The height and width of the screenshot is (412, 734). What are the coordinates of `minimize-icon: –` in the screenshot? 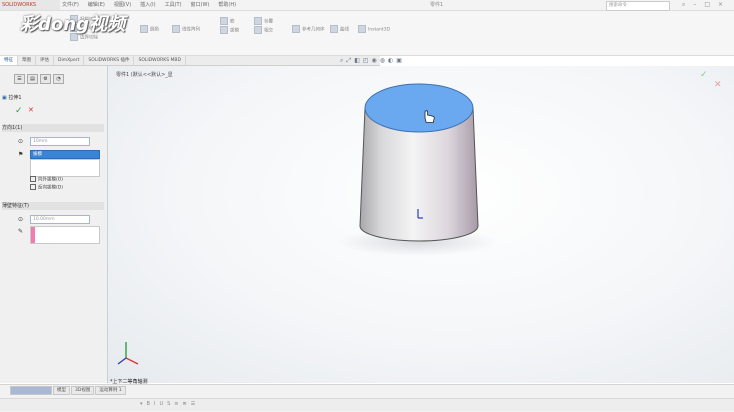 It's located at (694, 5).